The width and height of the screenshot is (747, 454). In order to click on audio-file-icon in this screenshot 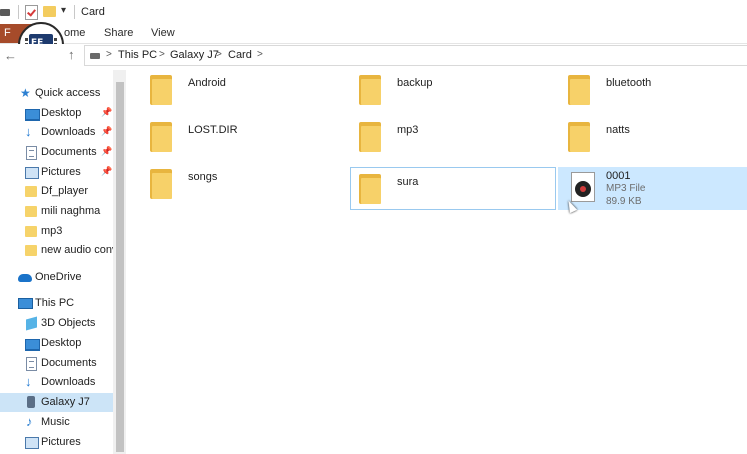, I will do `click(583, 187)`.